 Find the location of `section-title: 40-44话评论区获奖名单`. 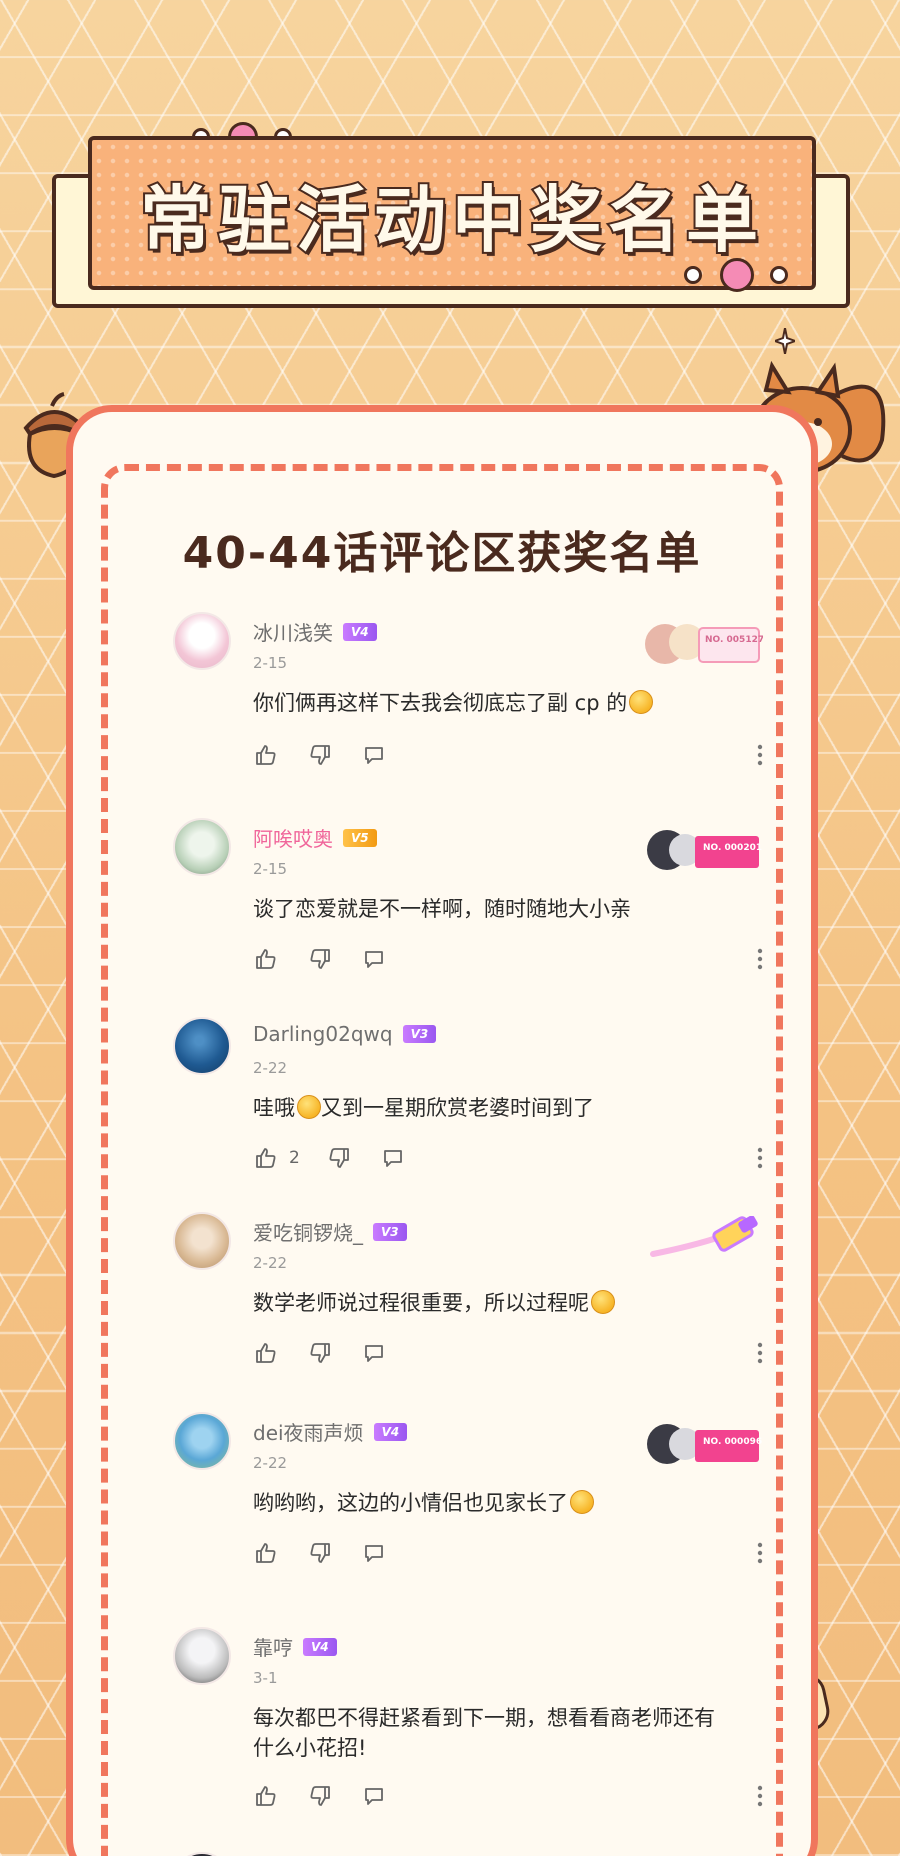

section-title: 40-44话评论区获奖名单 is located at coordinates (442, 553).